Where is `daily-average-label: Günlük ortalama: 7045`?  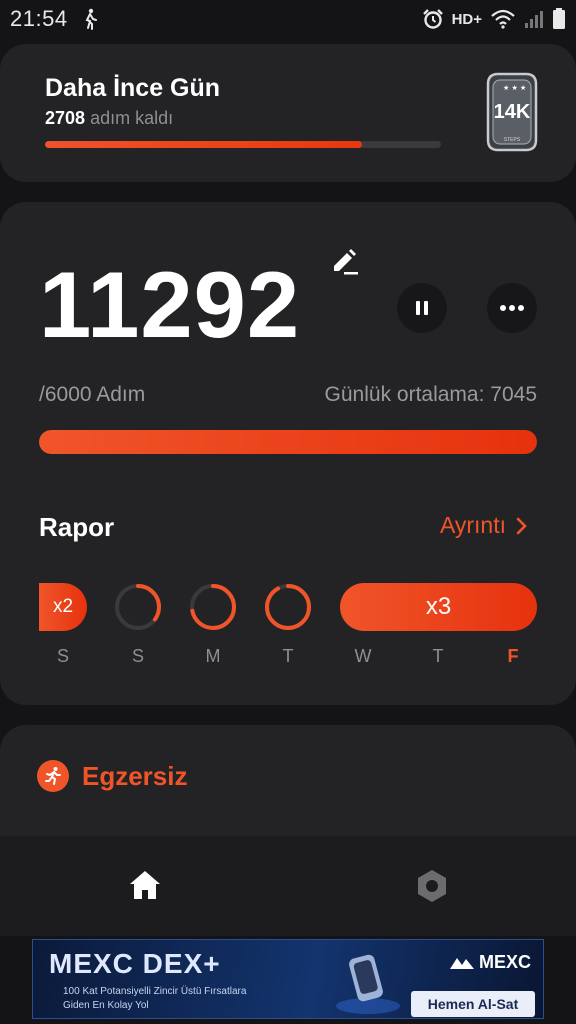 daily-average-label: Günlük ortalama: 7045 is located at coordinates (430, 394).